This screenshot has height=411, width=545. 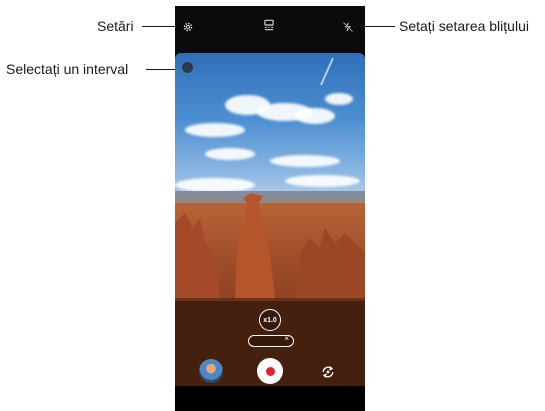 I want to click on zoom-label: x1.0, so click(x=270, y=320).